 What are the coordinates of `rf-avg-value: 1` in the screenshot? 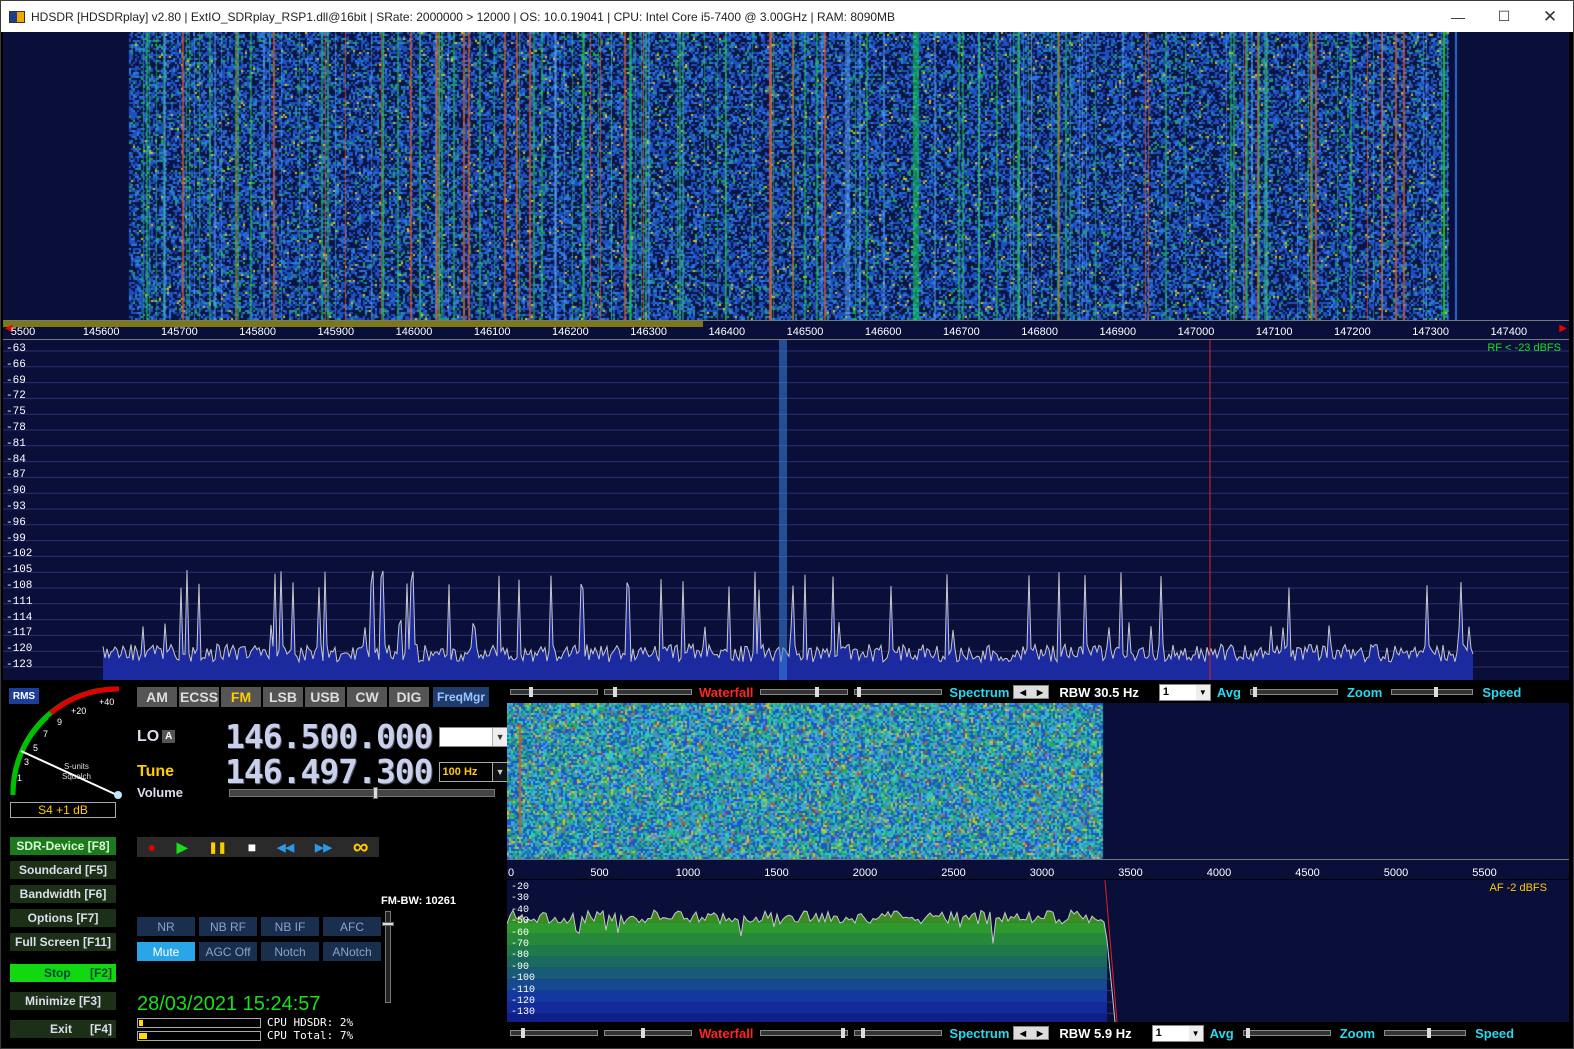 It's located at (1165, 692).